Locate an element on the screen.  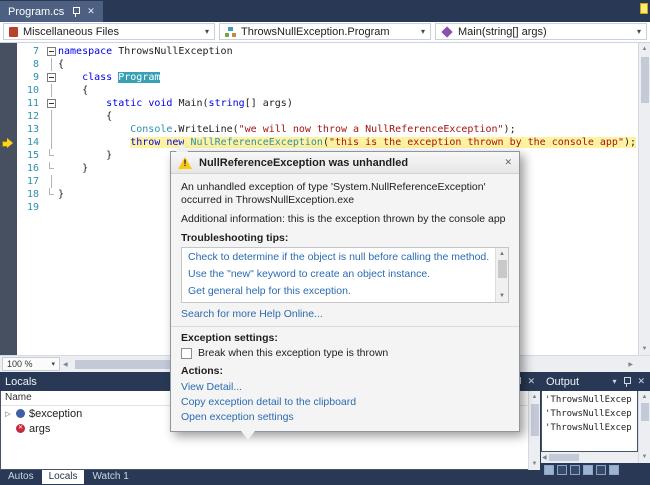
monitor-icon is located at coordinates (562, 470).